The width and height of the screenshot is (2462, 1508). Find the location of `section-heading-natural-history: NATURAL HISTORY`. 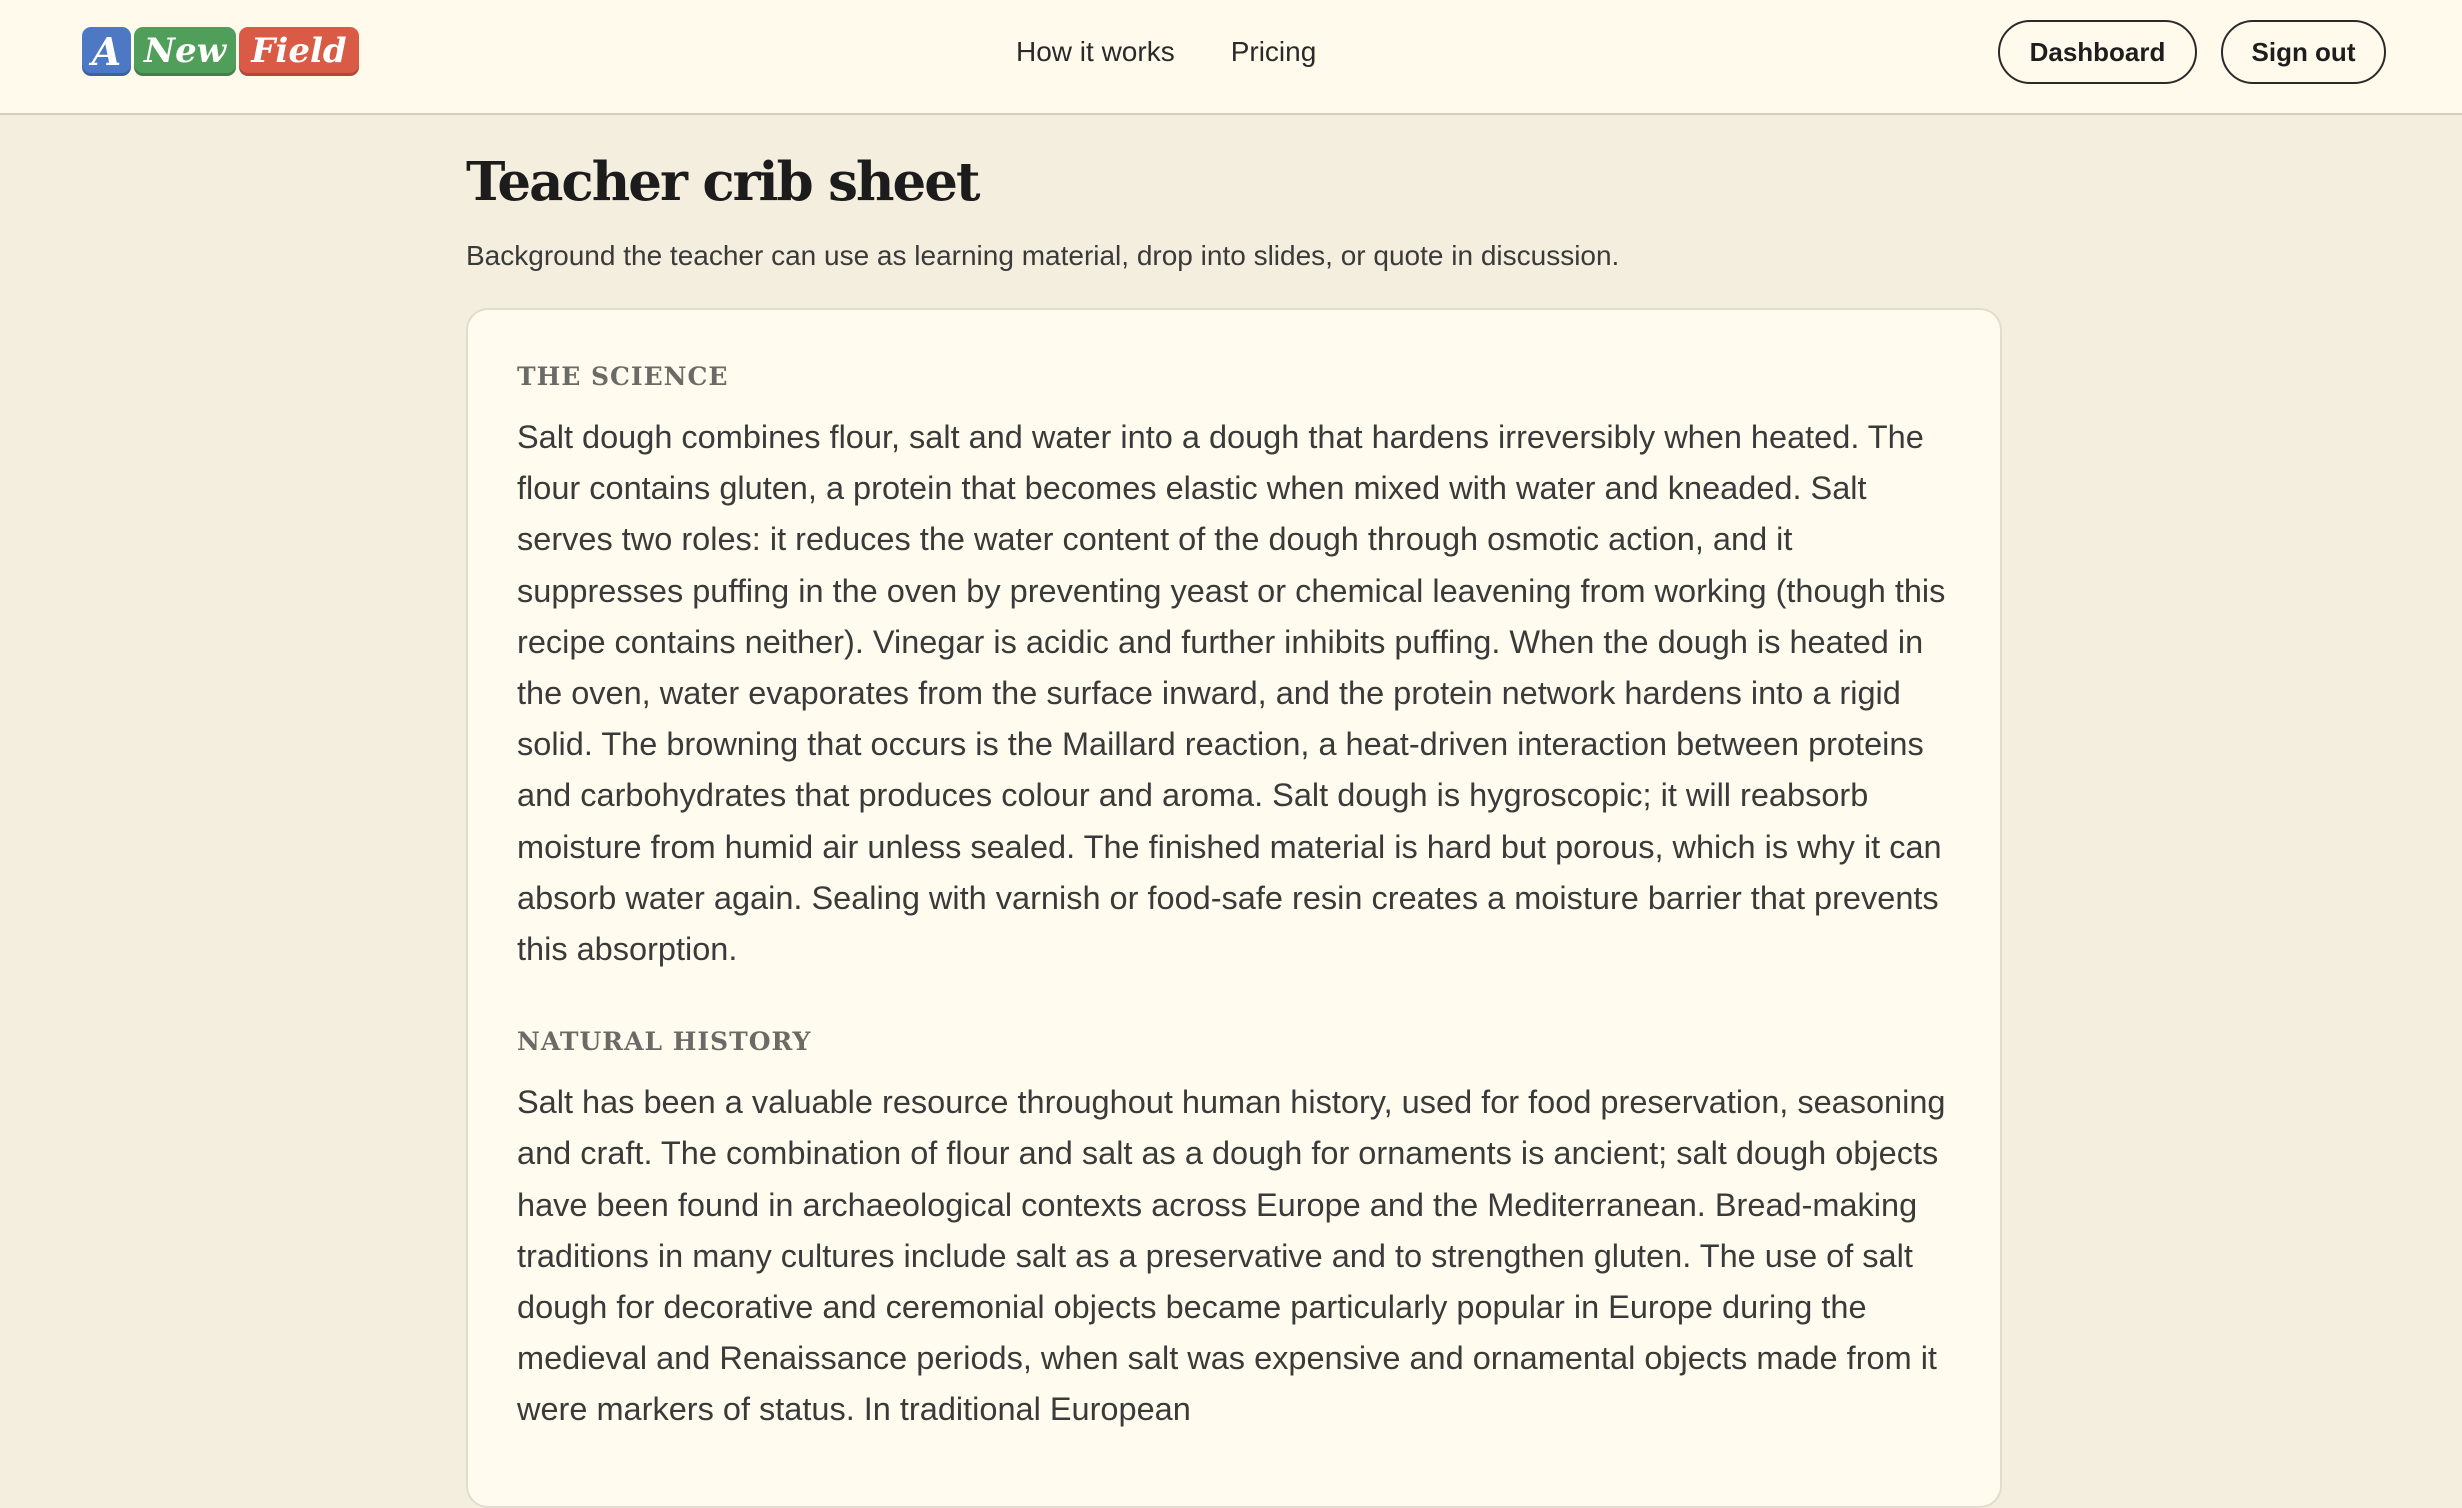

section-heading-natural-history: NATURAL HISTORY is located at coordinates (664, 1042).